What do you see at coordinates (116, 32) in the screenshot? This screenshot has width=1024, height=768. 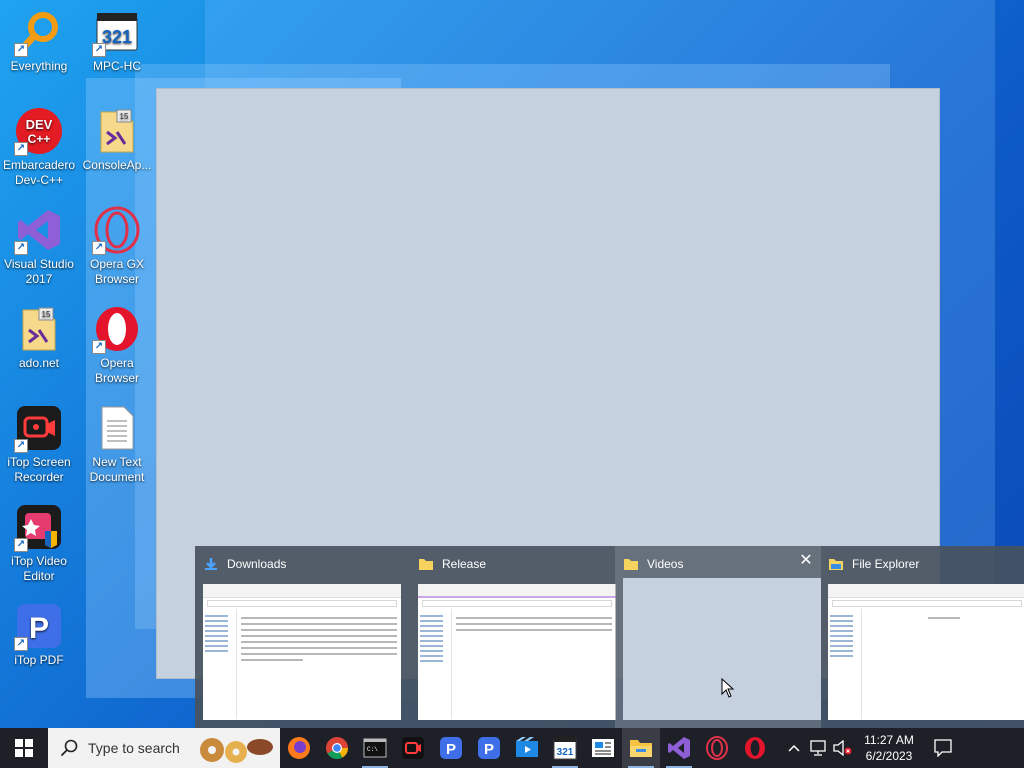 I see `mpc-hc-icon: 321 ↗` at bounding box center [116, 32].